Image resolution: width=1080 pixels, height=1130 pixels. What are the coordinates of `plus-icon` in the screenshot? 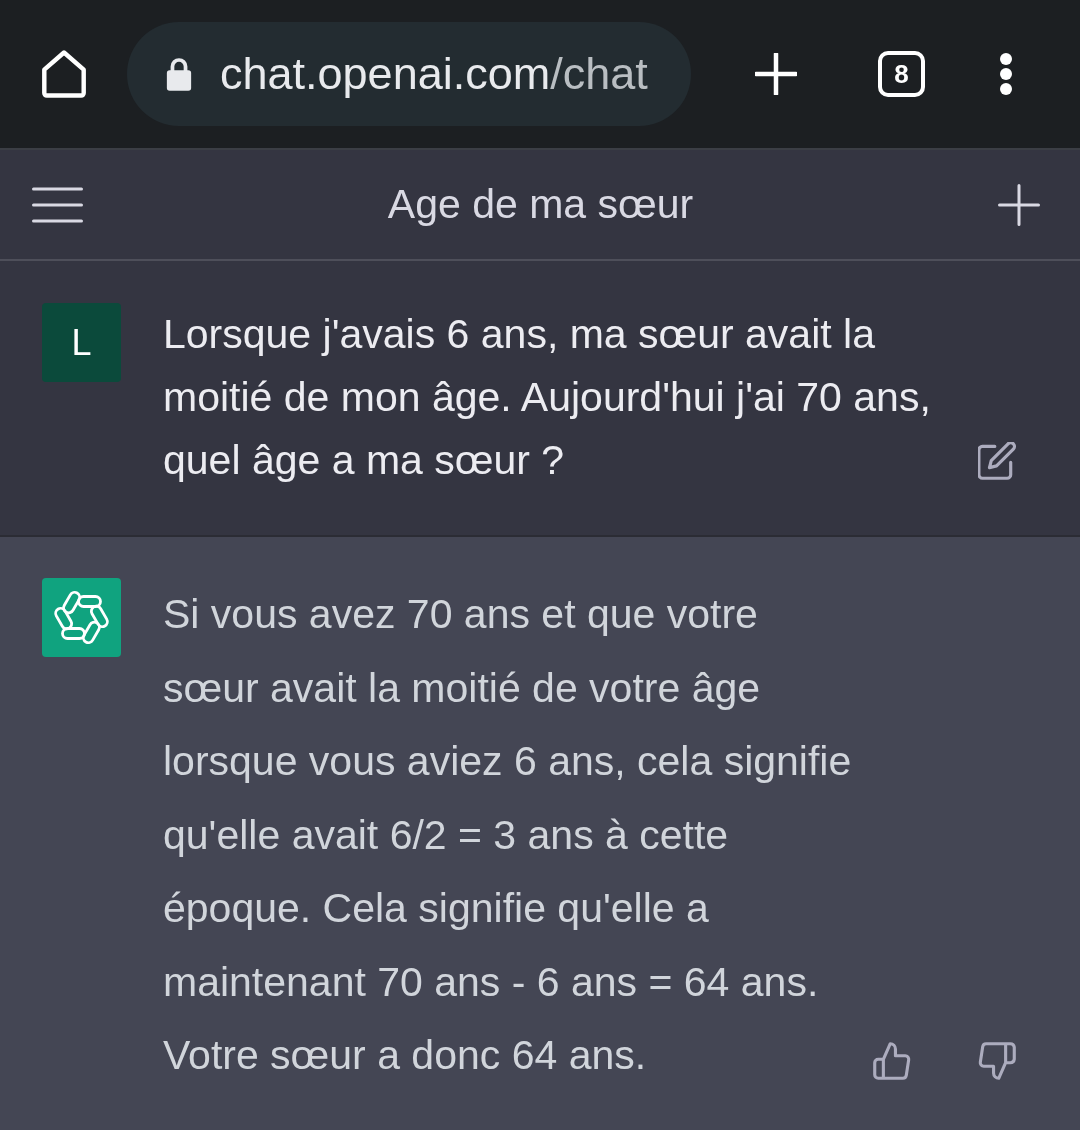 It's located at (1019, 204).